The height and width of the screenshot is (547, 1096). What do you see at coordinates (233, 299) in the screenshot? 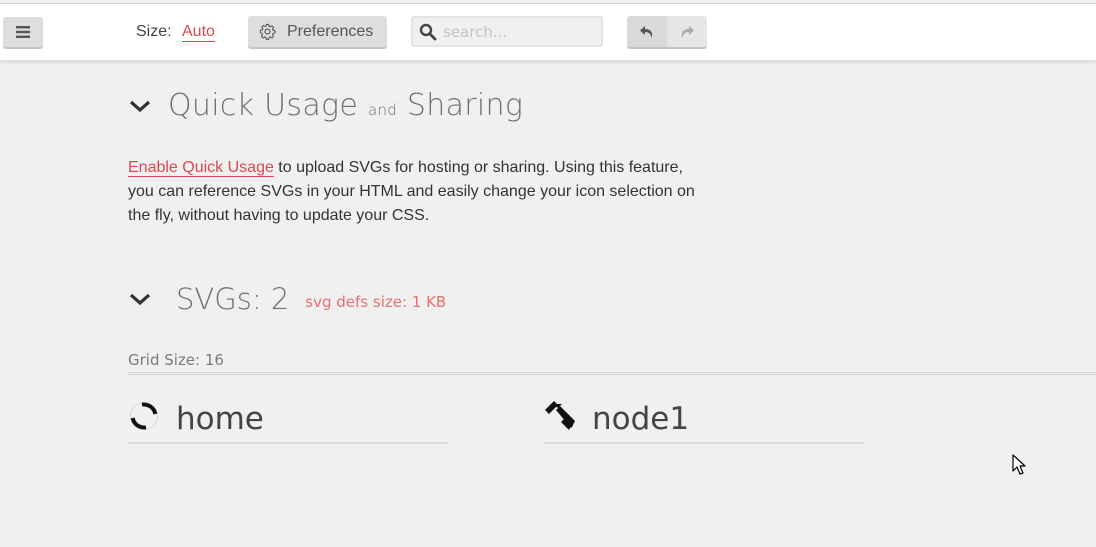
I see `svgs-count-title: SVGs: 2` at bounding box center [233, 299].